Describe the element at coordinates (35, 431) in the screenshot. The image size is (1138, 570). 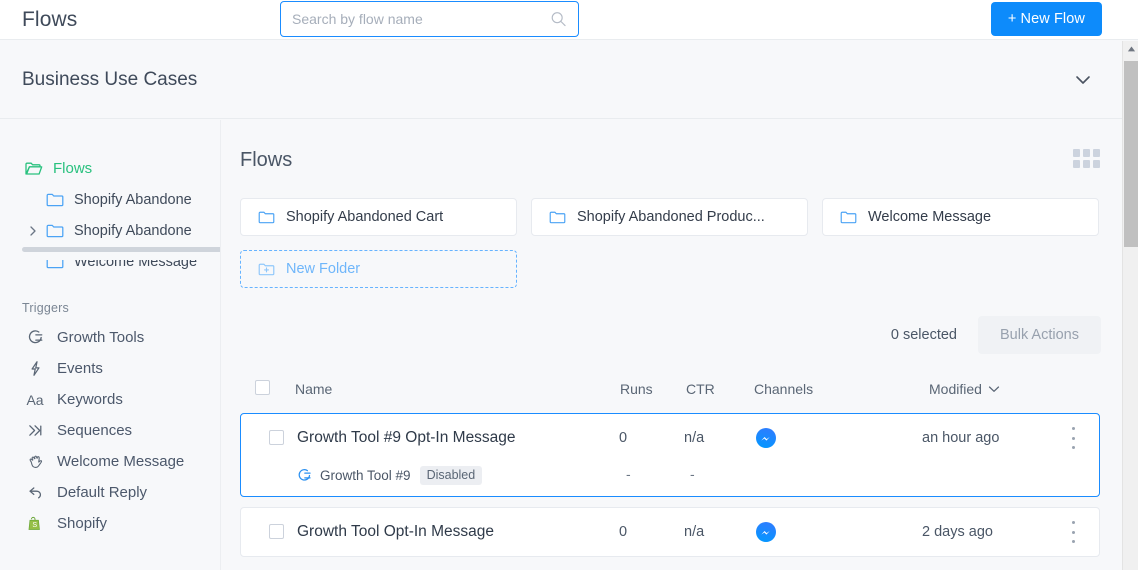
I see `sequences-icon` at that location.